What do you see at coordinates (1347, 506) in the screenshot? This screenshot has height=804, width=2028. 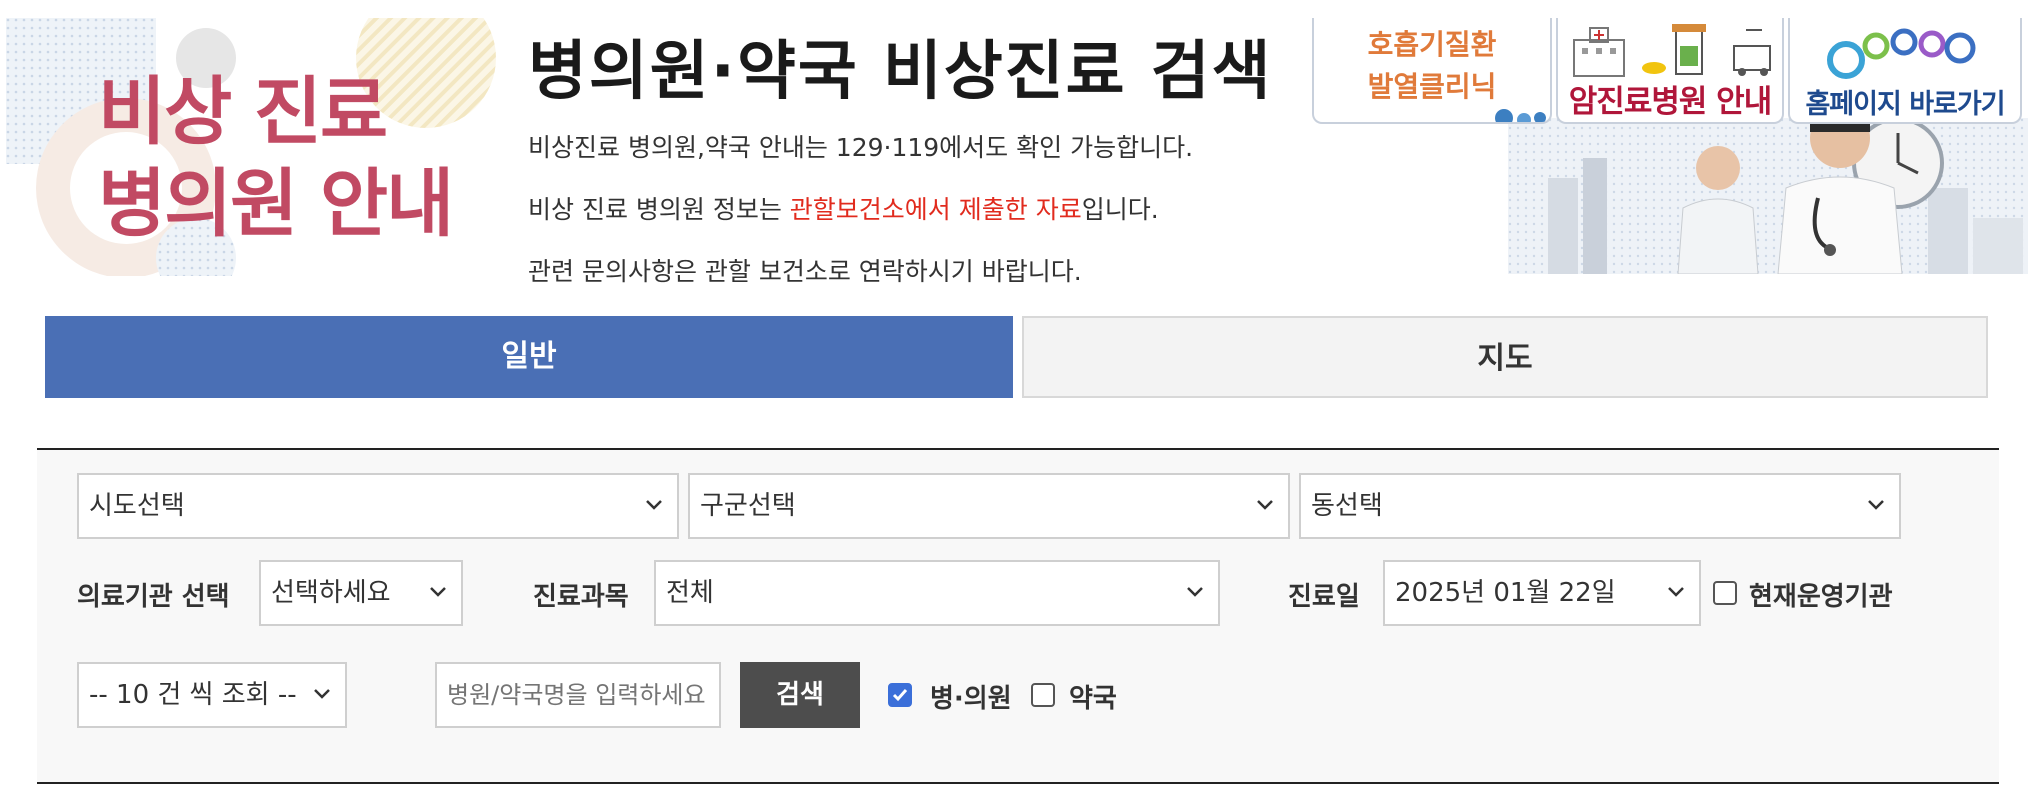 I see `dong-select-value: 동선택` at bounding box center [1347, 506].